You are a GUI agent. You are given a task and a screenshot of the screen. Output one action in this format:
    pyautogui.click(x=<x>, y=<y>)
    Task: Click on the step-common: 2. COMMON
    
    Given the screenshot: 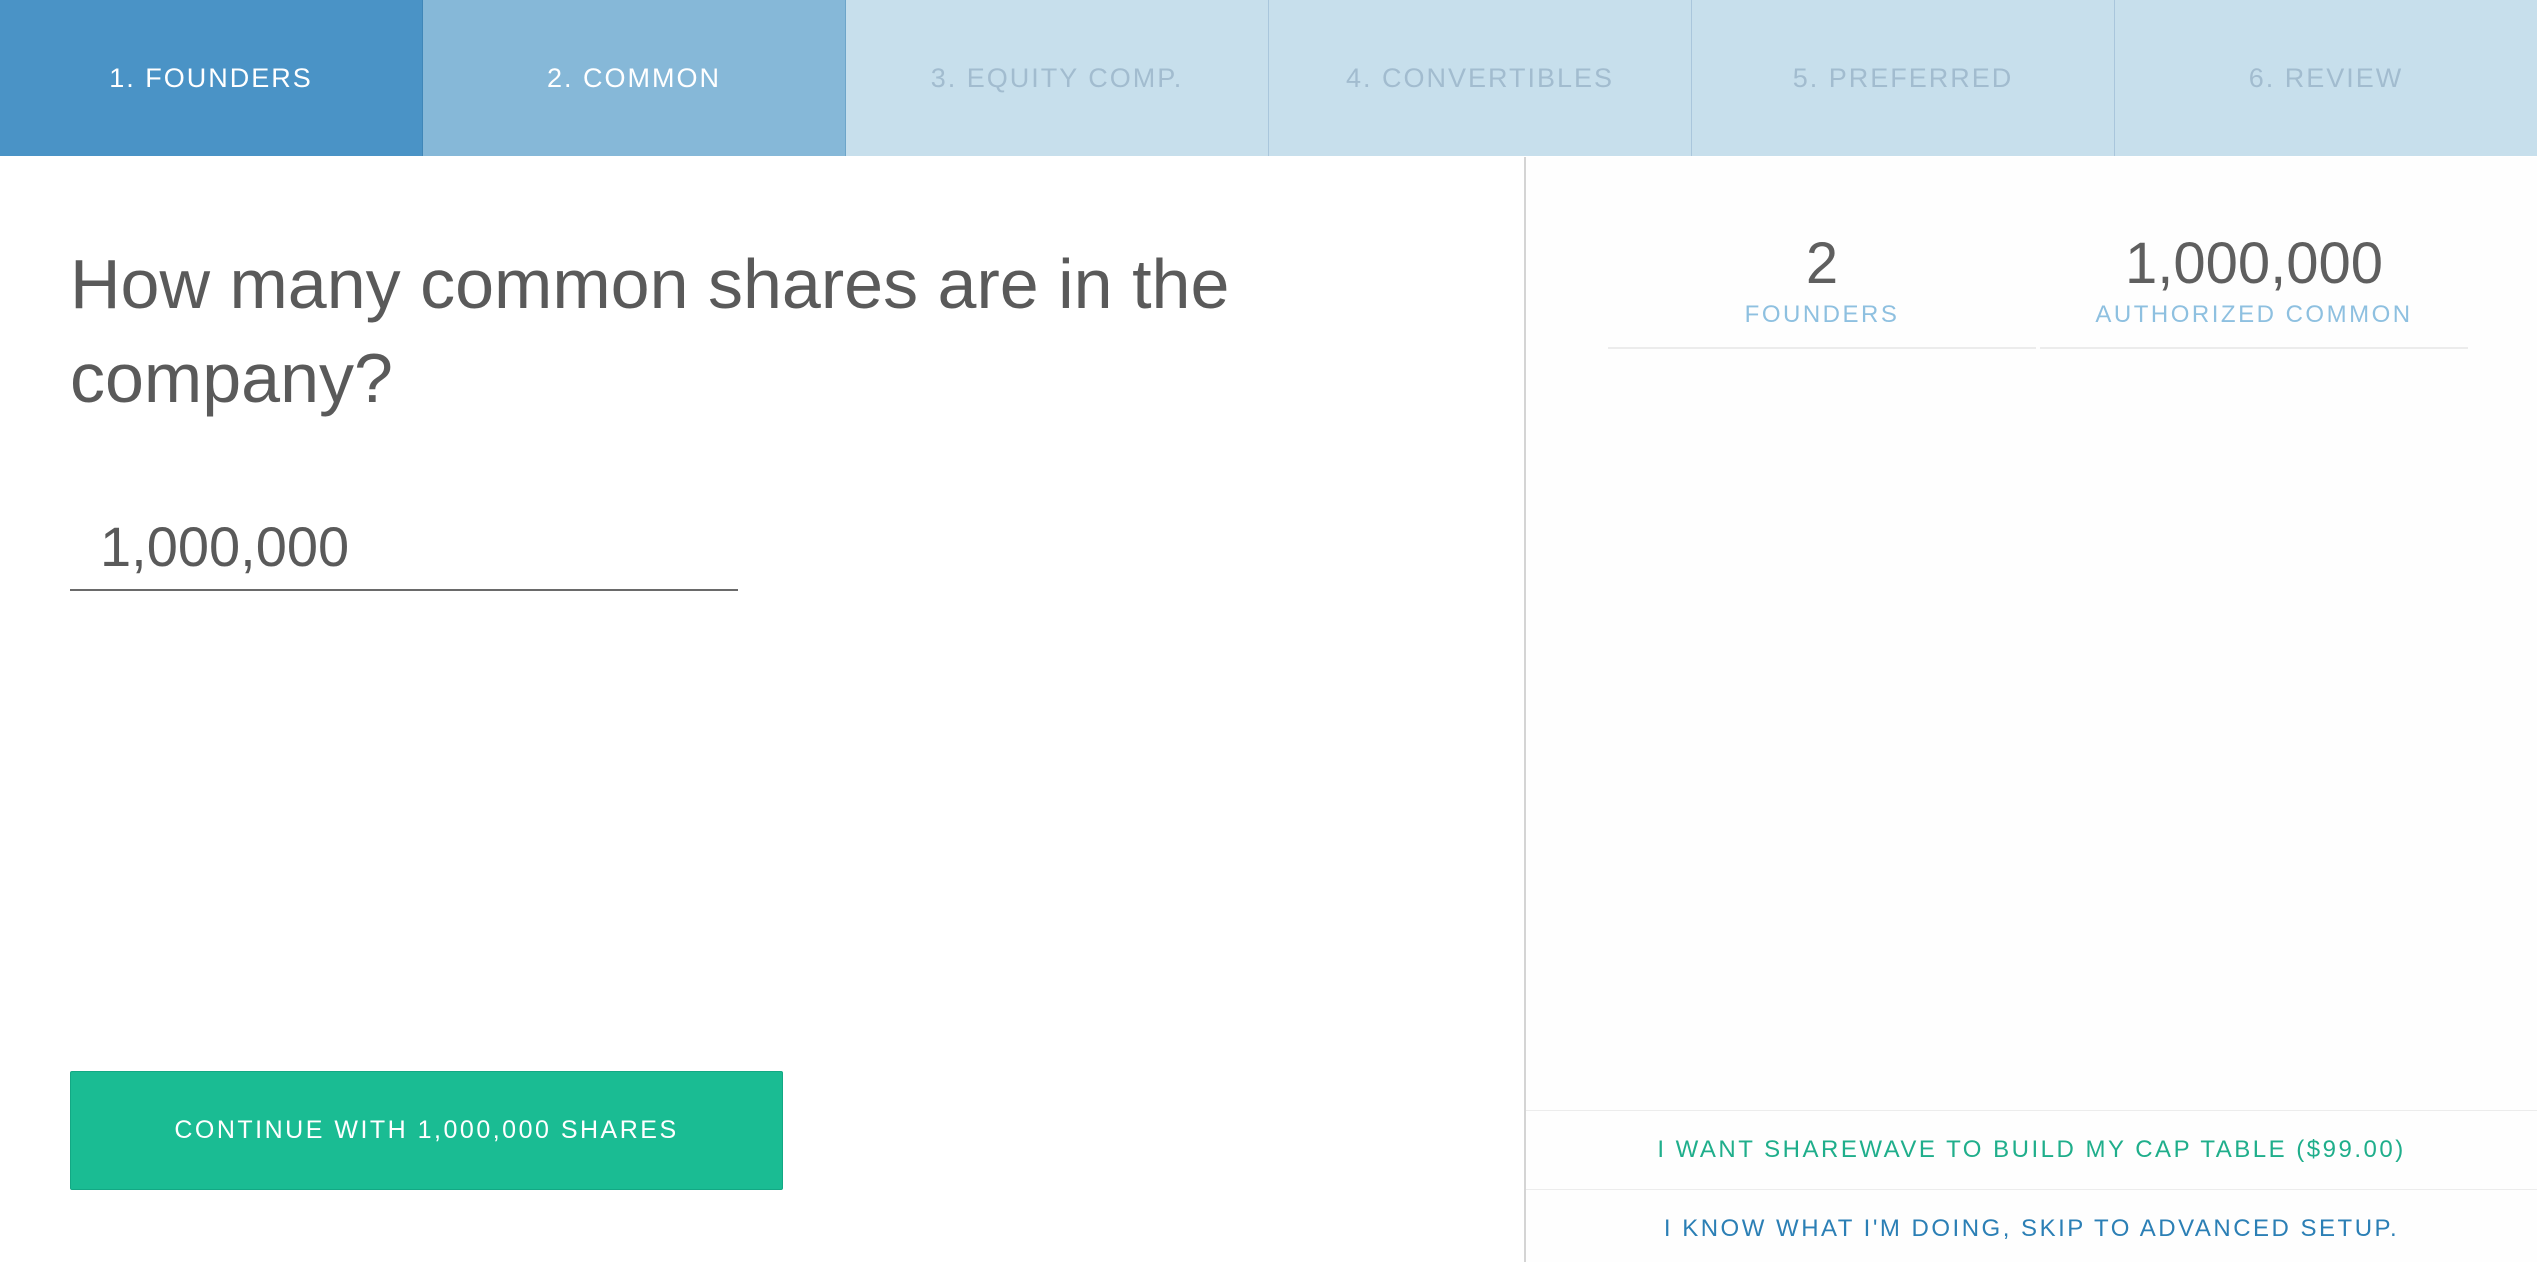 What is the action you would take?
    pyautogui.click(x=634, y=78)
    